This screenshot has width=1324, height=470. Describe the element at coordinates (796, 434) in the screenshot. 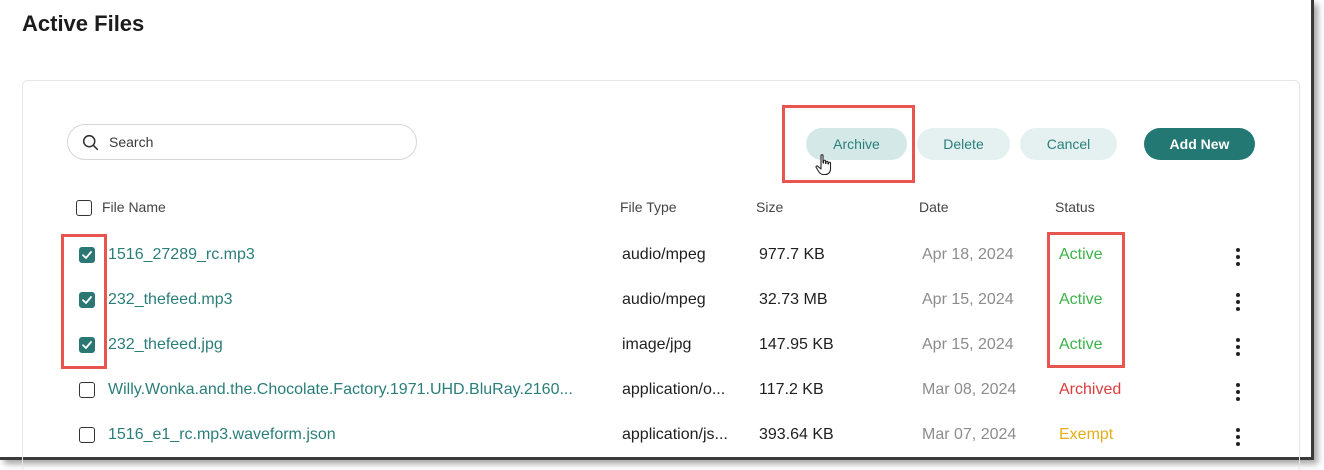

I see `file-size: 393.64 KB` at that location.